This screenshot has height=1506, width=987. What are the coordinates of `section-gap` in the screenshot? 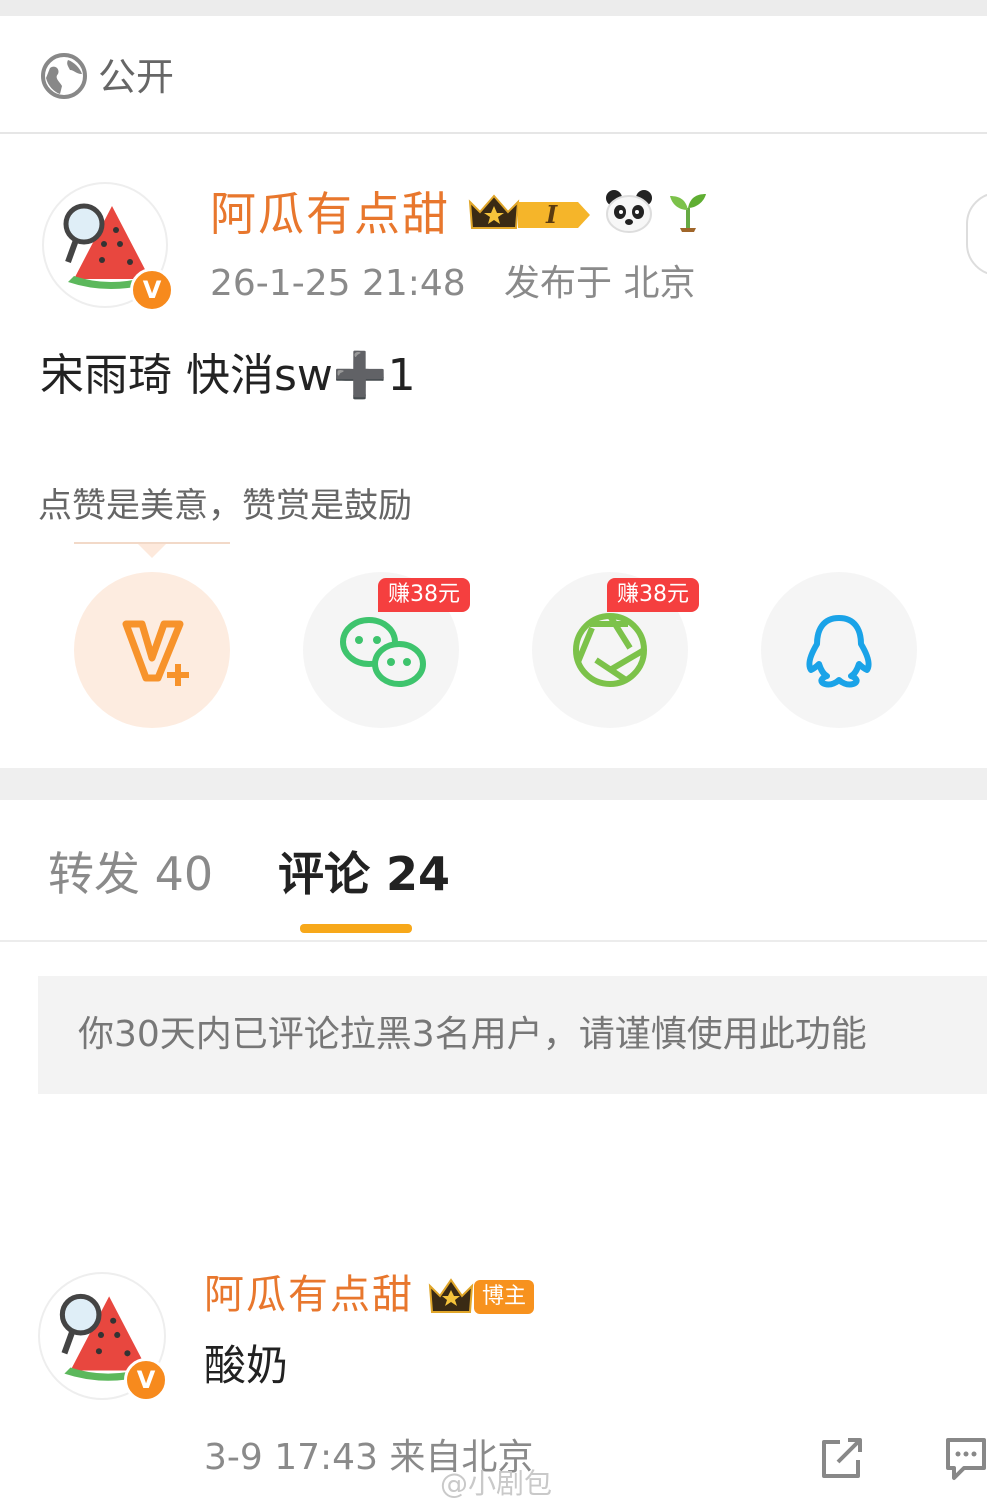 It's located at (493, 784).